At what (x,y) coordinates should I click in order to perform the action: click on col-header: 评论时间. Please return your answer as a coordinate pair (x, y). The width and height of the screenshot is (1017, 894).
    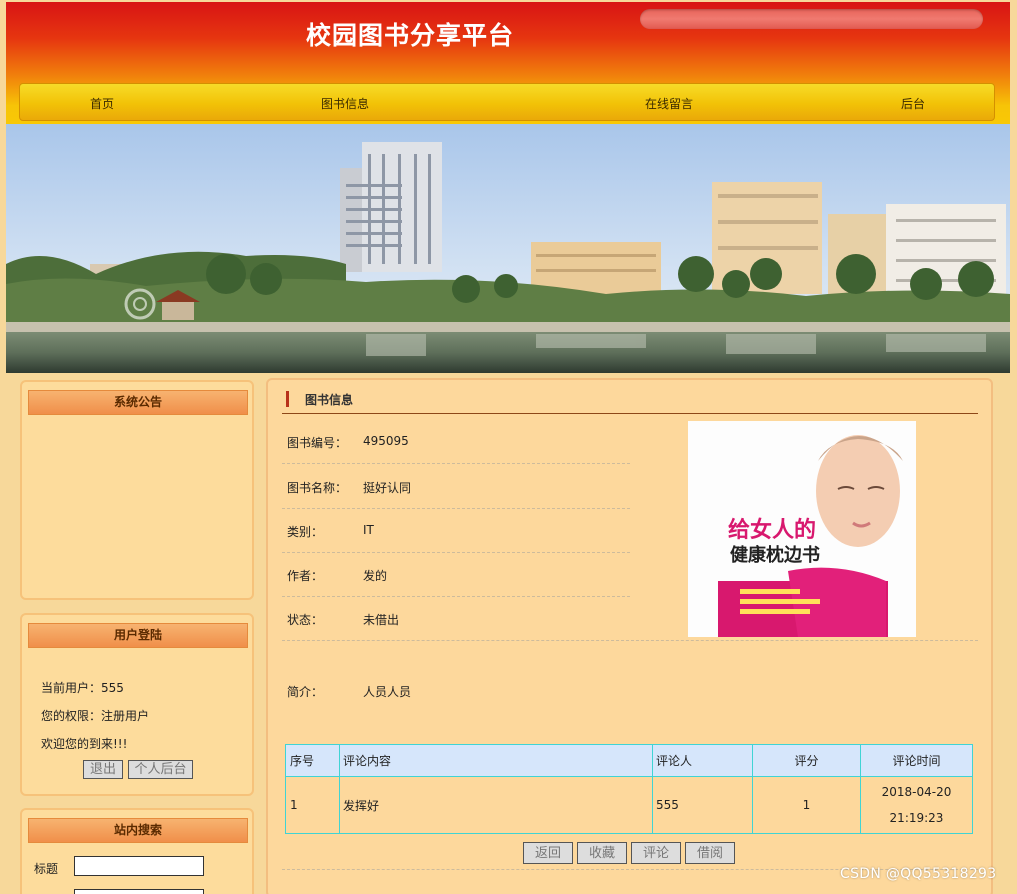
    Looking at the image, I should click on (916, 760).